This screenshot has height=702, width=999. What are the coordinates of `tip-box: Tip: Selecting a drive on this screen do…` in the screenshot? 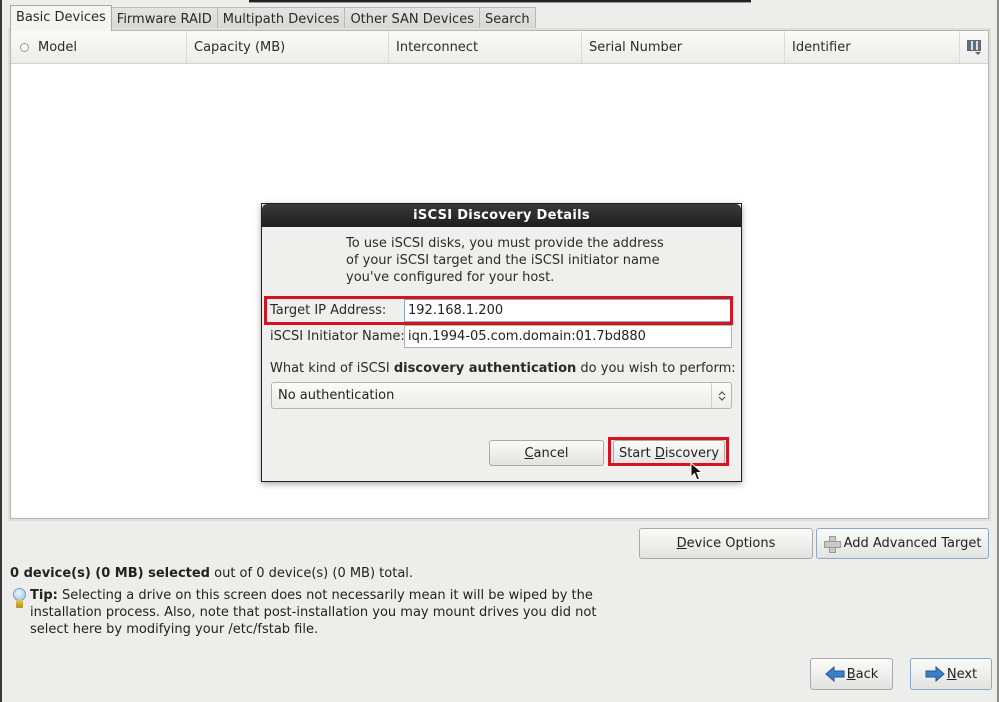 It's located at (310, 612).